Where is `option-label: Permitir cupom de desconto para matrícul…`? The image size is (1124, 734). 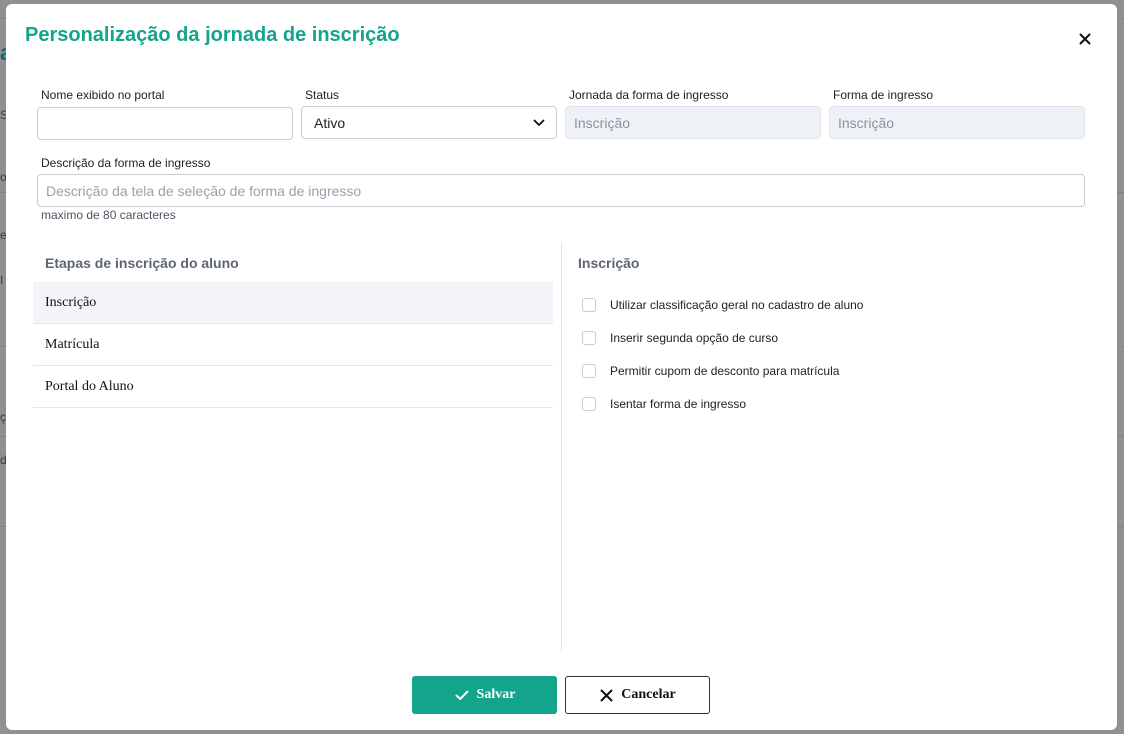 option-label: Permitir cupom de desconto para matrícul… is located at coordinates (725, 370).